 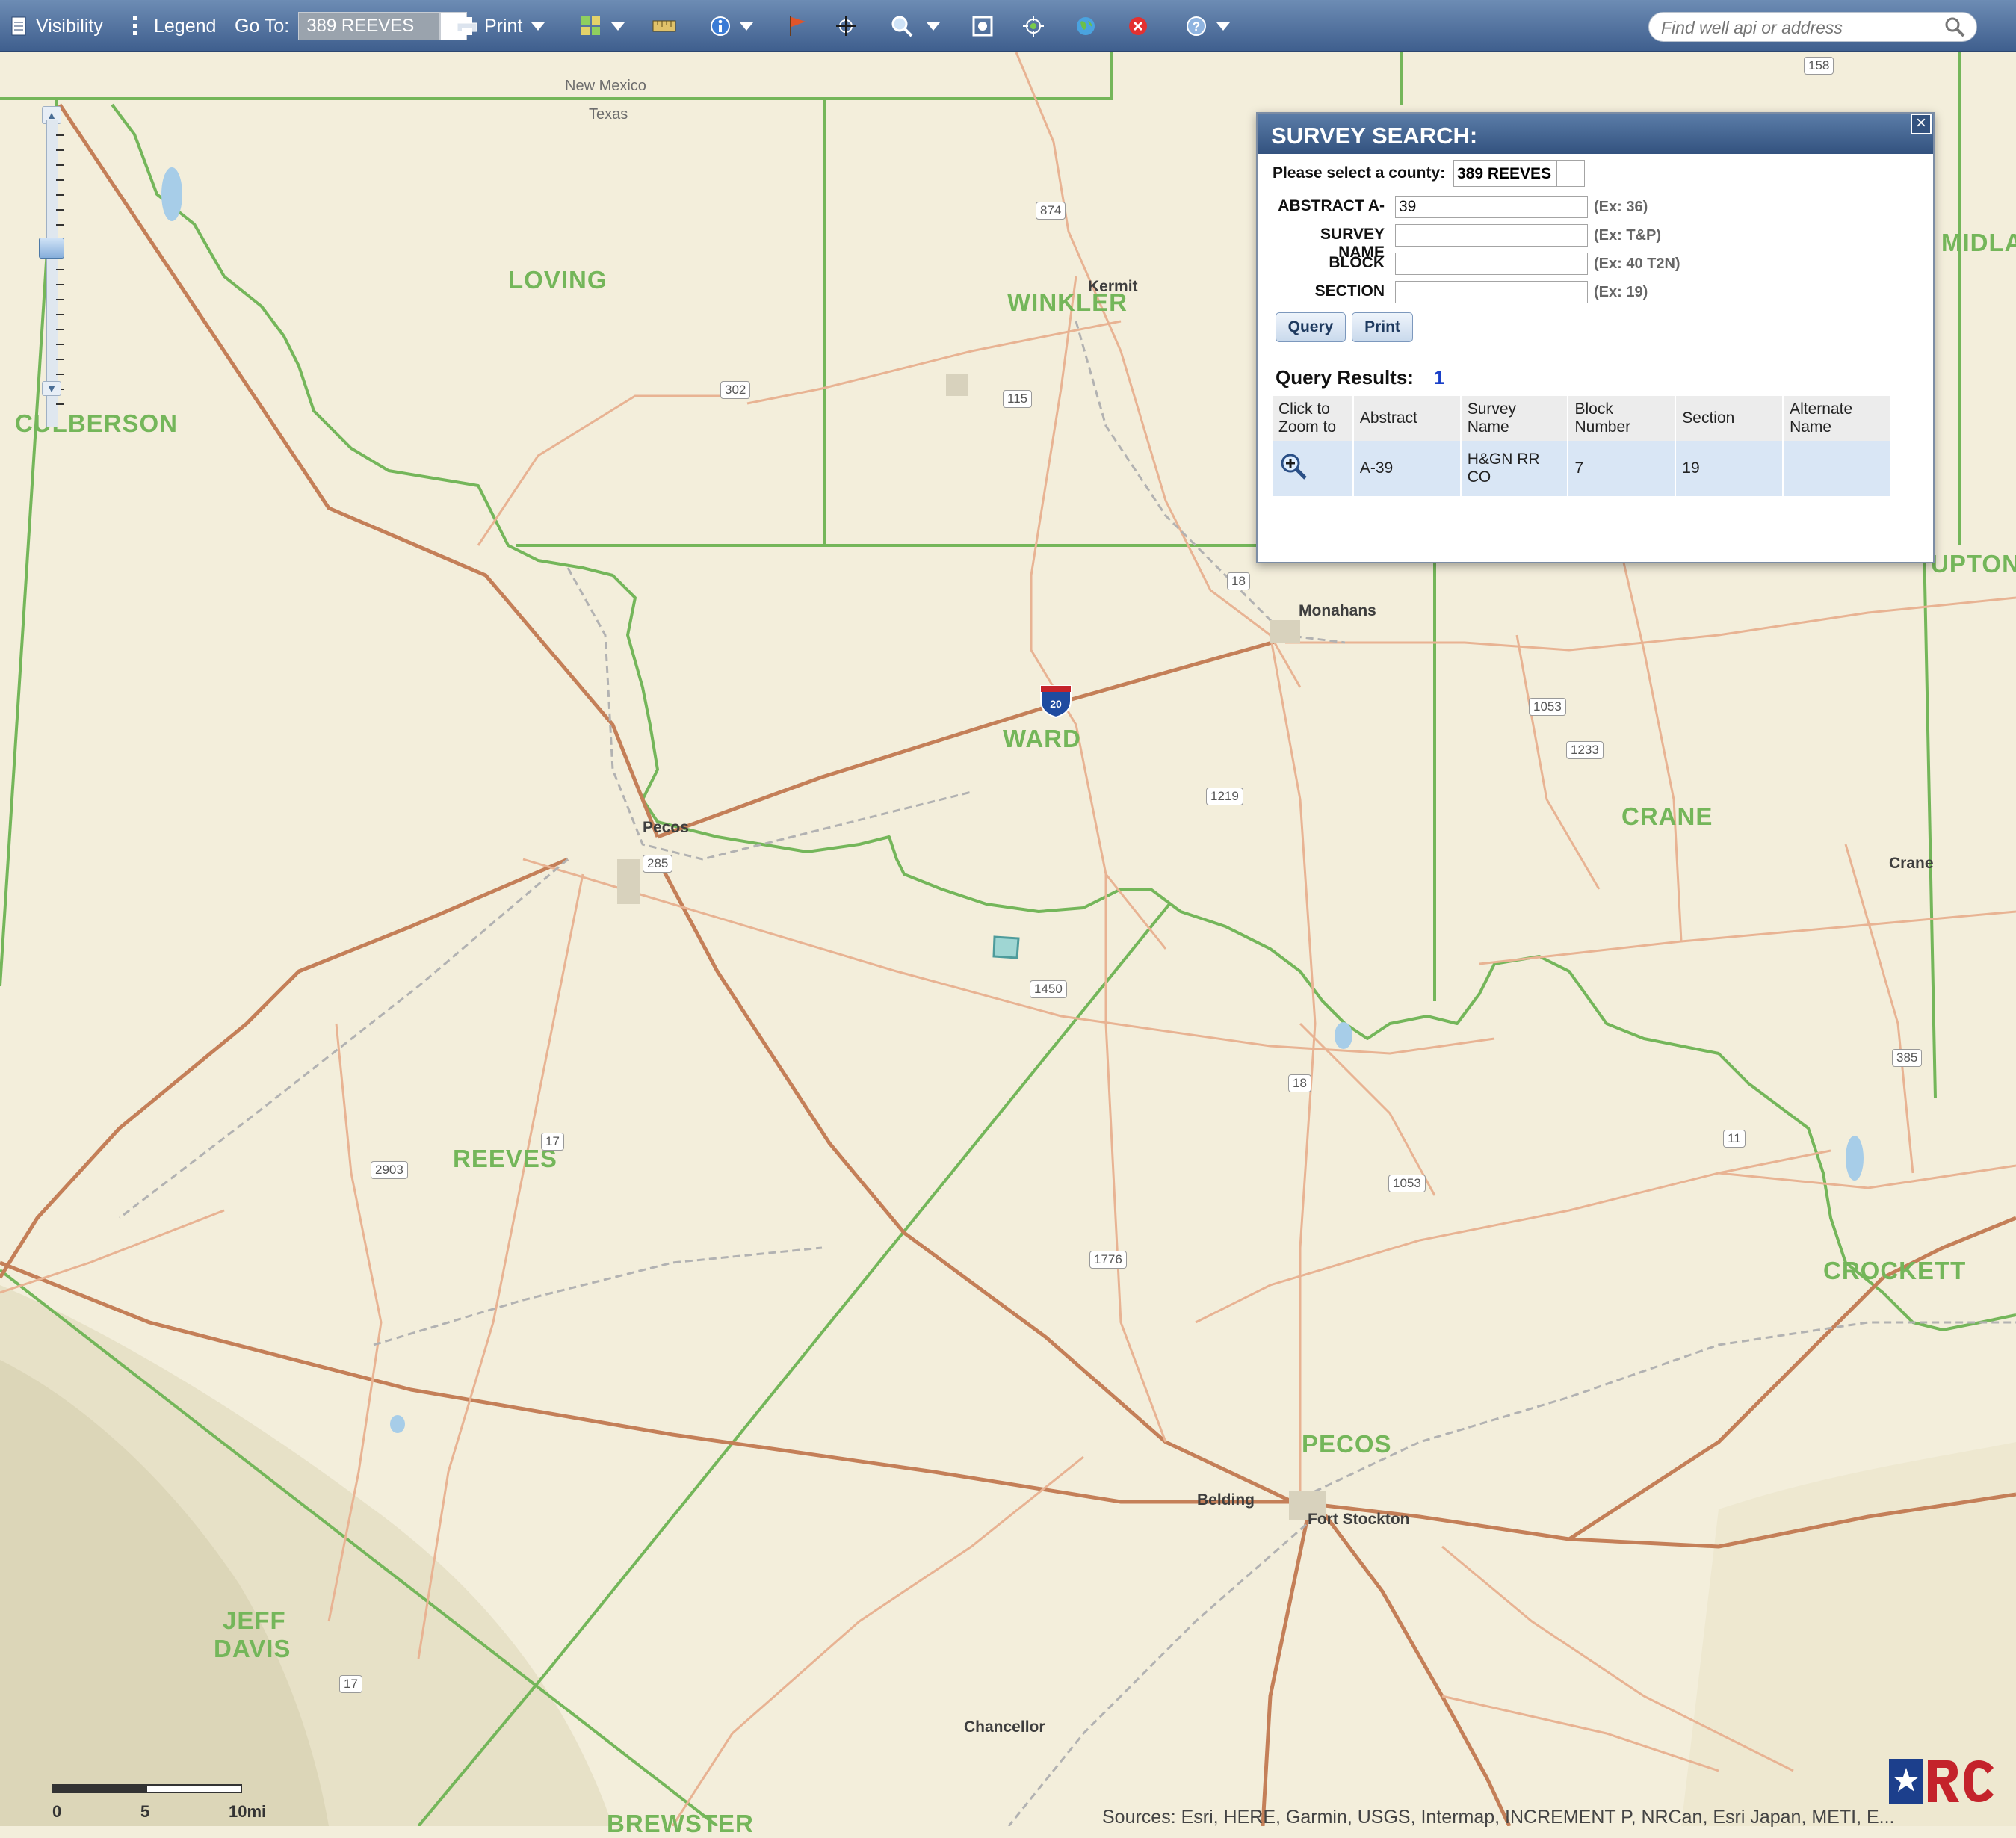 I want to click on county-label-midland: MIDLAND, so click(x=1978, y=242).